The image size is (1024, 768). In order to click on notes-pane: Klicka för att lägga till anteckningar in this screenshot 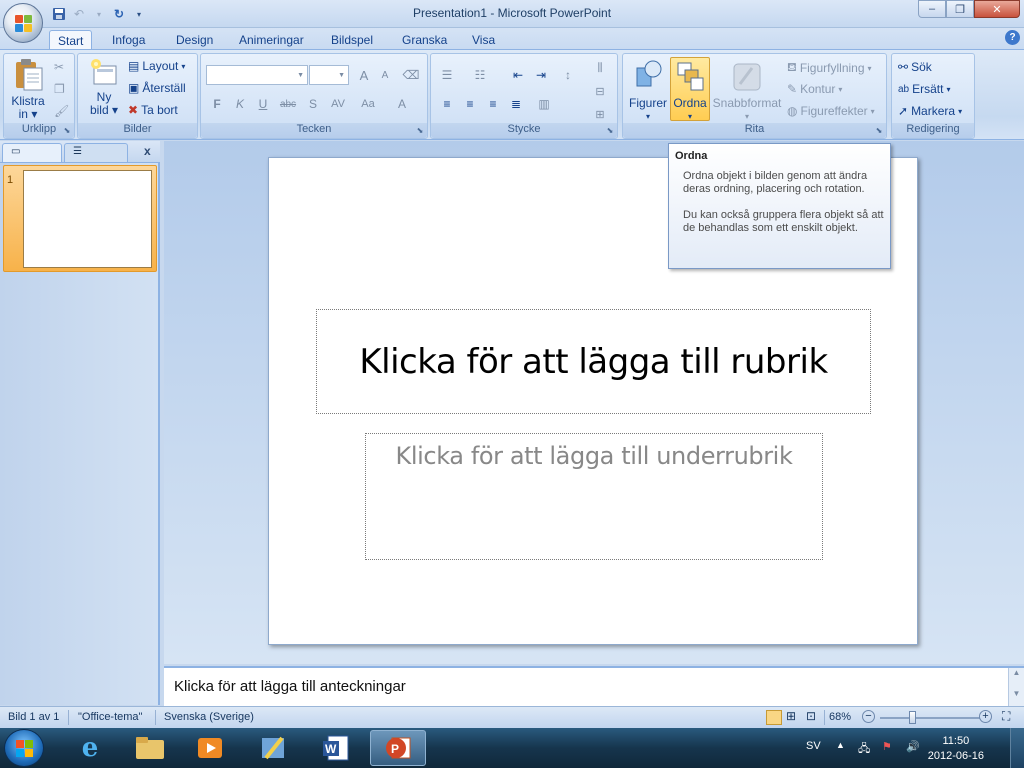, I will do `click(594, 686)`.